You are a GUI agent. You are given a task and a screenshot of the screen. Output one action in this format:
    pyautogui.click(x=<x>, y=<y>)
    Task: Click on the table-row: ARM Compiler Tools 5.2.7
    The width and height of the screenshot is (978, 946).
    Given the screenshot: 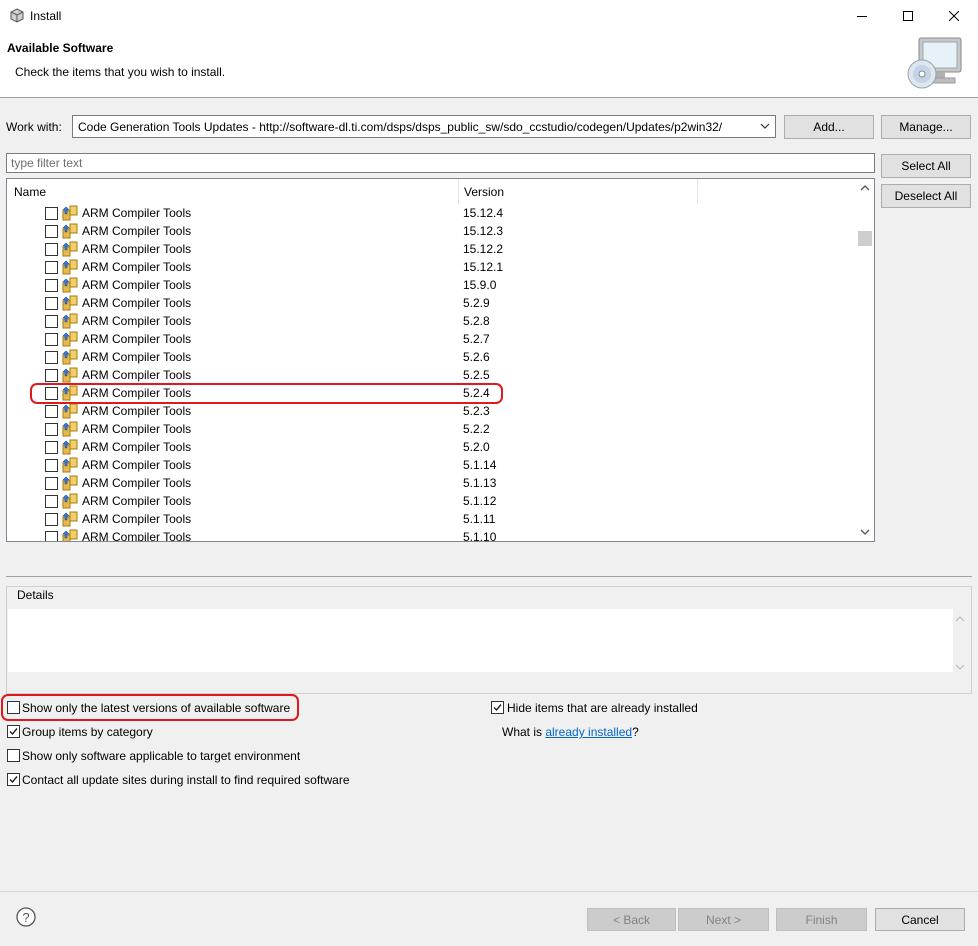 What is the action you would take?
    pyautogui.click(x=433, y=339)
    